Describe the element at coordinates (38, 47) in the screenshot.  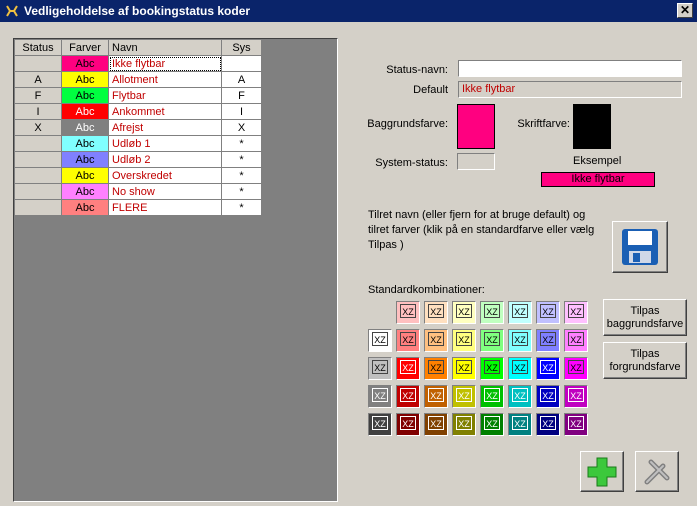
I see `col-header-status: Status` at that location.